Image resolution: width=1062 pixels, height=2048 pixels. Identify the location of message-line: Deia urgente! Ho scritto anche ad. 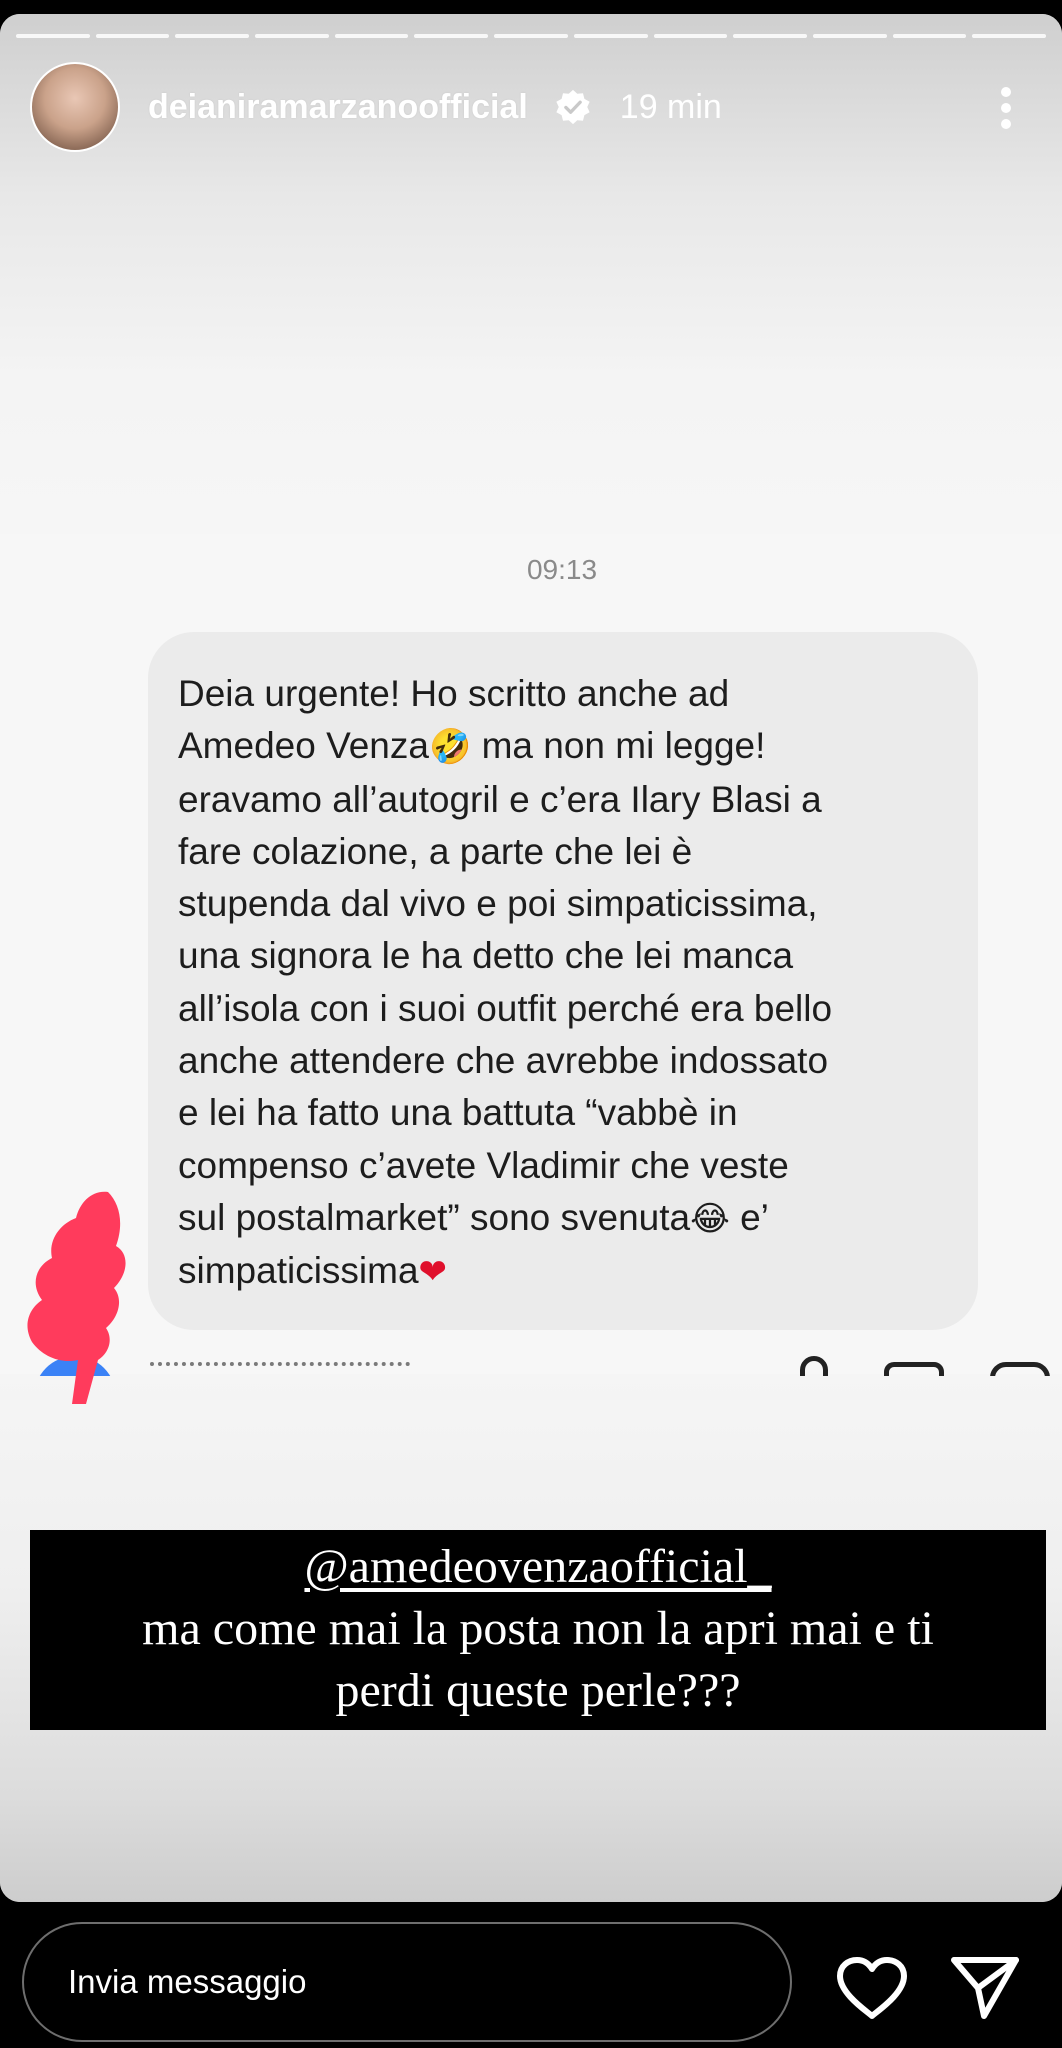
(454, 693).